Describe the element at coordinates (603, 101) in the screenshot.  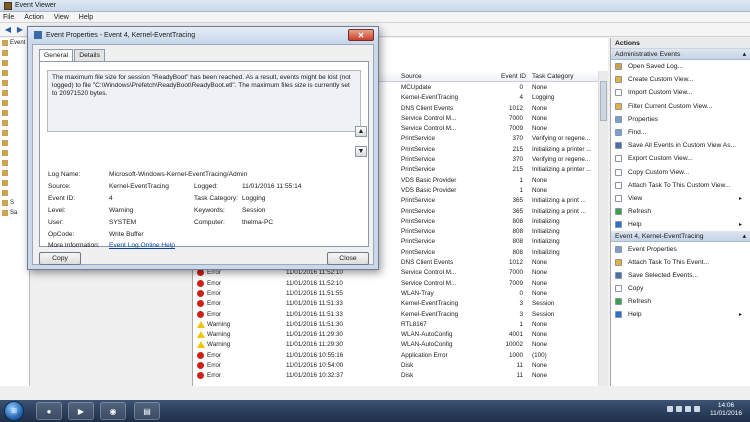
I see `scrollbar-thumb` at that location.